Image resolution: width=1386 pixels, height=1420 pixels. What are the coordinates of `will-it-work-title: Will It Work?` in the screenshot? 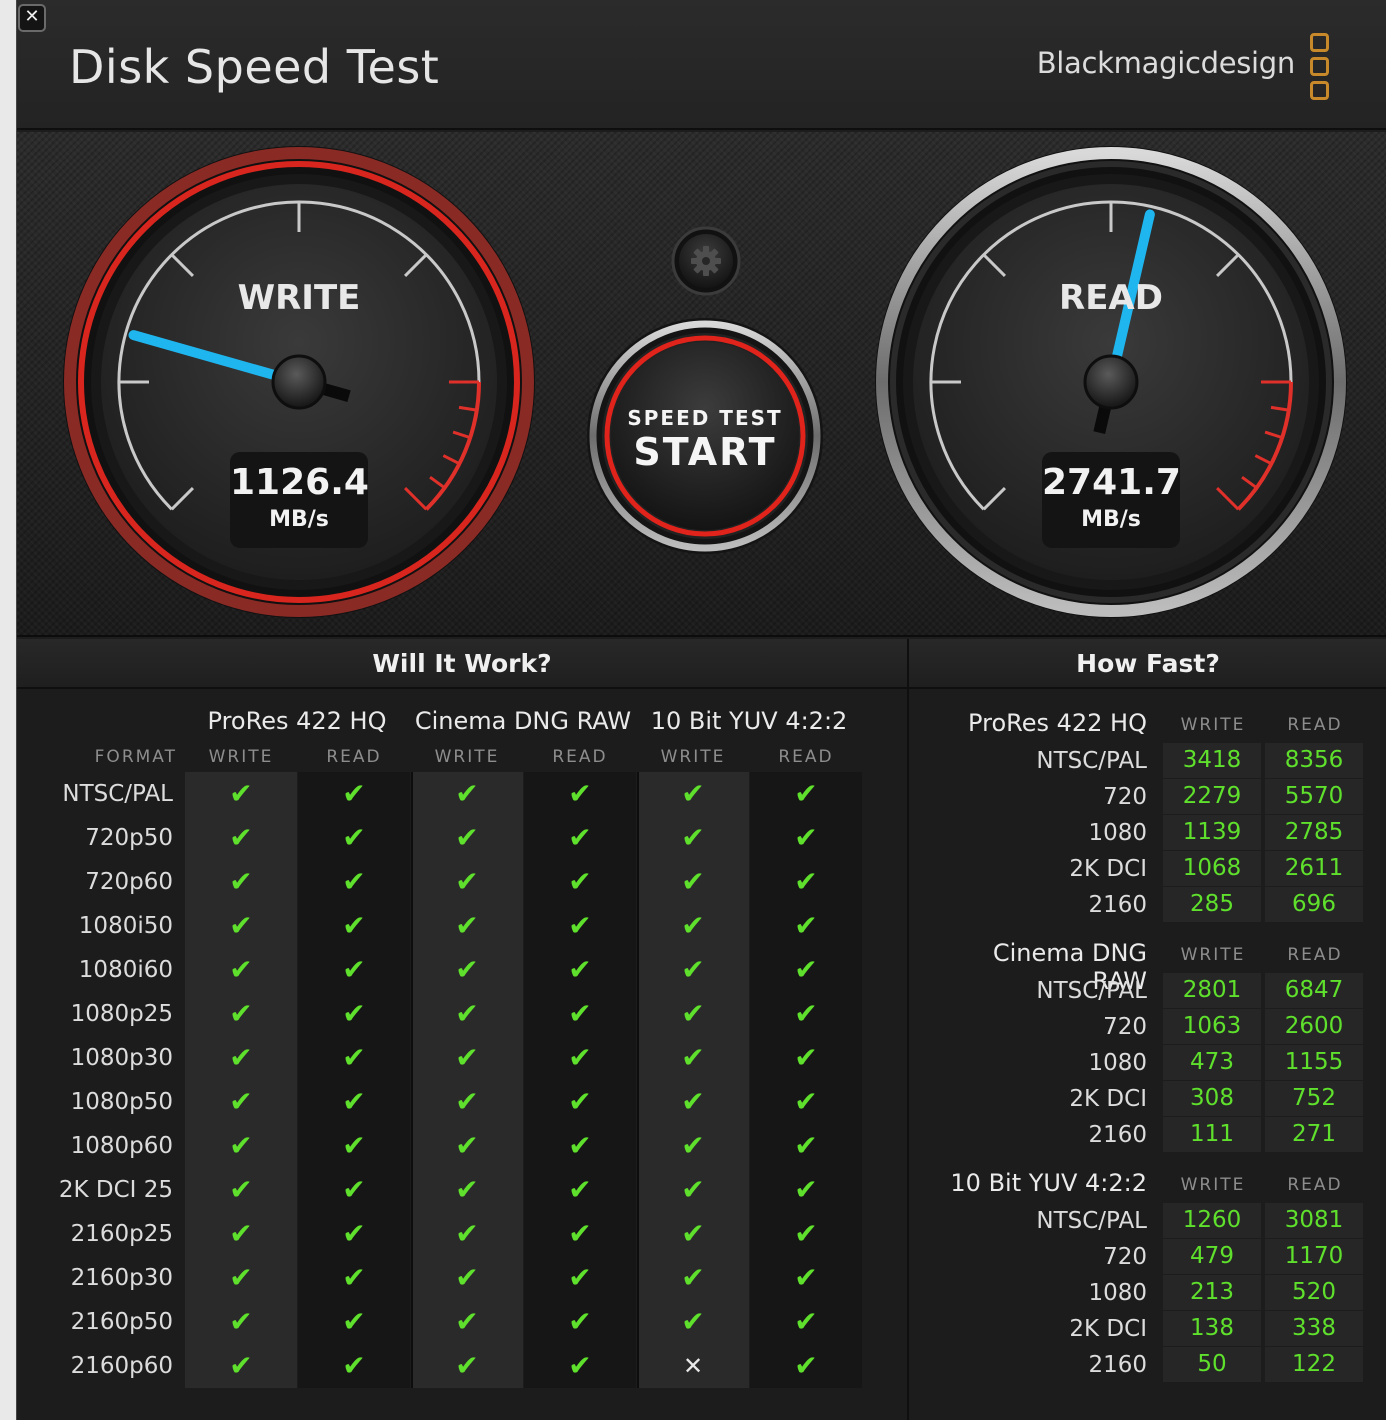 It's located at (462, 664).